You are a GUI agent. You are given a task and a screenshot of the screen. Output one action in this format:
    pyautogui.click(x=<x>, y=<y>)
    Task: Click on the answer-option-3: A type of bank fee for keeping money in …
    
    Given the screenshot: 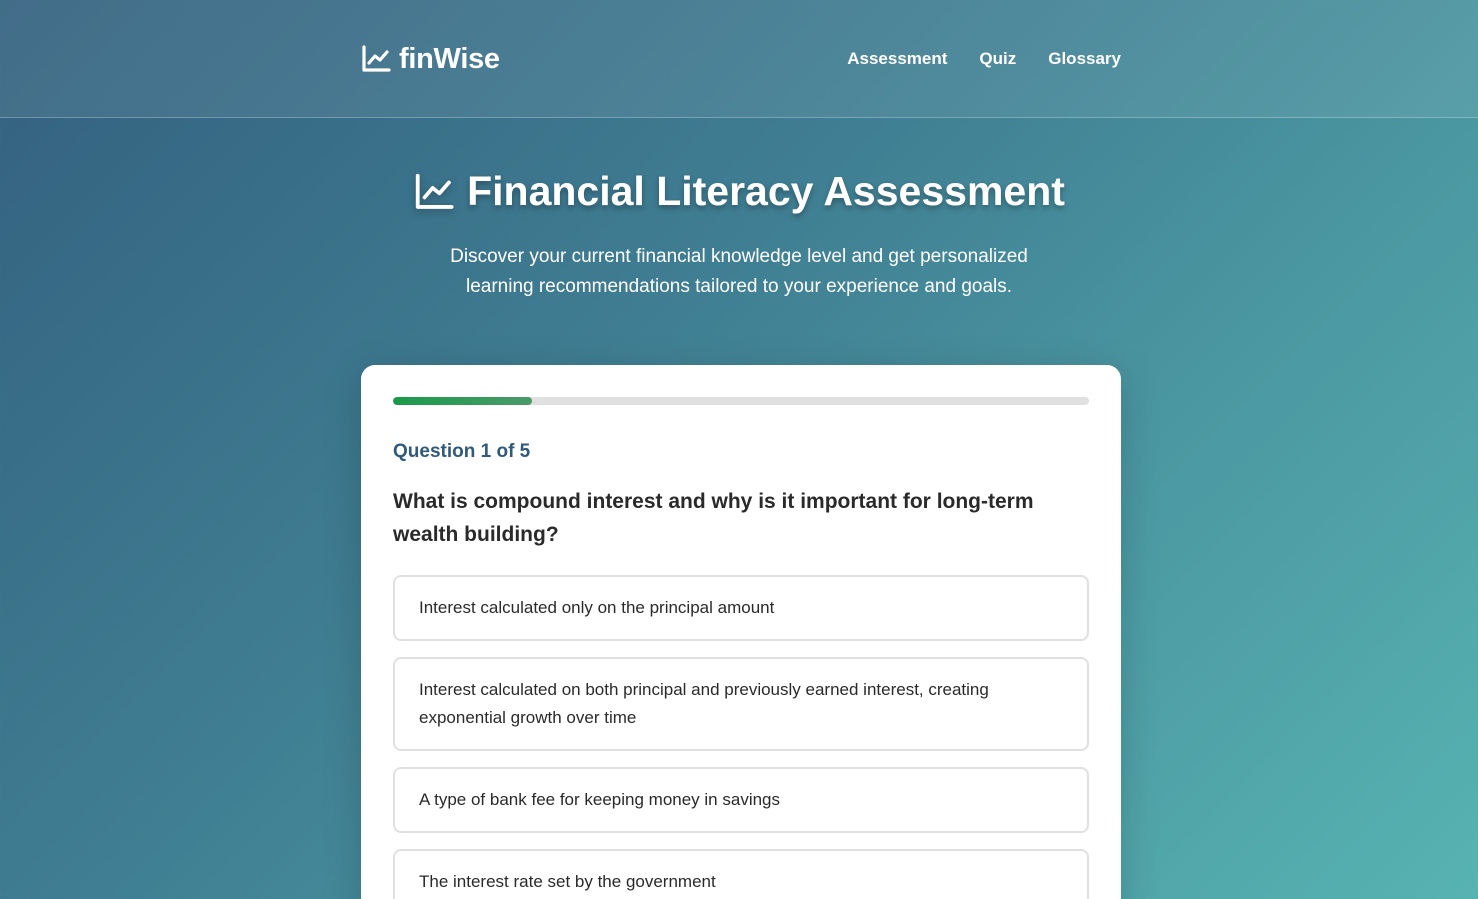 What is the action you would take?
    pyautogui.click(x=741, y=800)
    